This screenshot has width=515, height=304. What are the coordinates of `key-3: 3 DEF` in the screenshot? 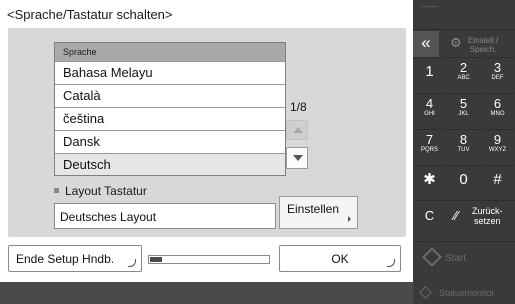 It's located at (497, 71).